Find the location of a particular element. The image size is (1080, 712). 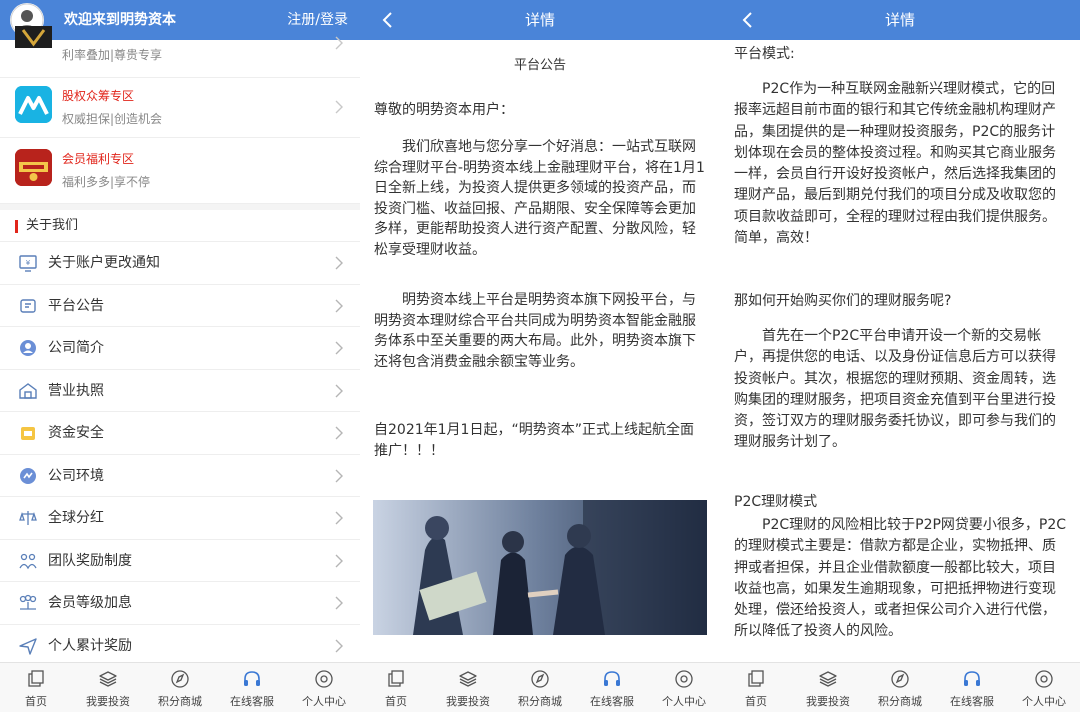

promo-sub: 权威担保|创造机会 is located at coordinates (112, 119).